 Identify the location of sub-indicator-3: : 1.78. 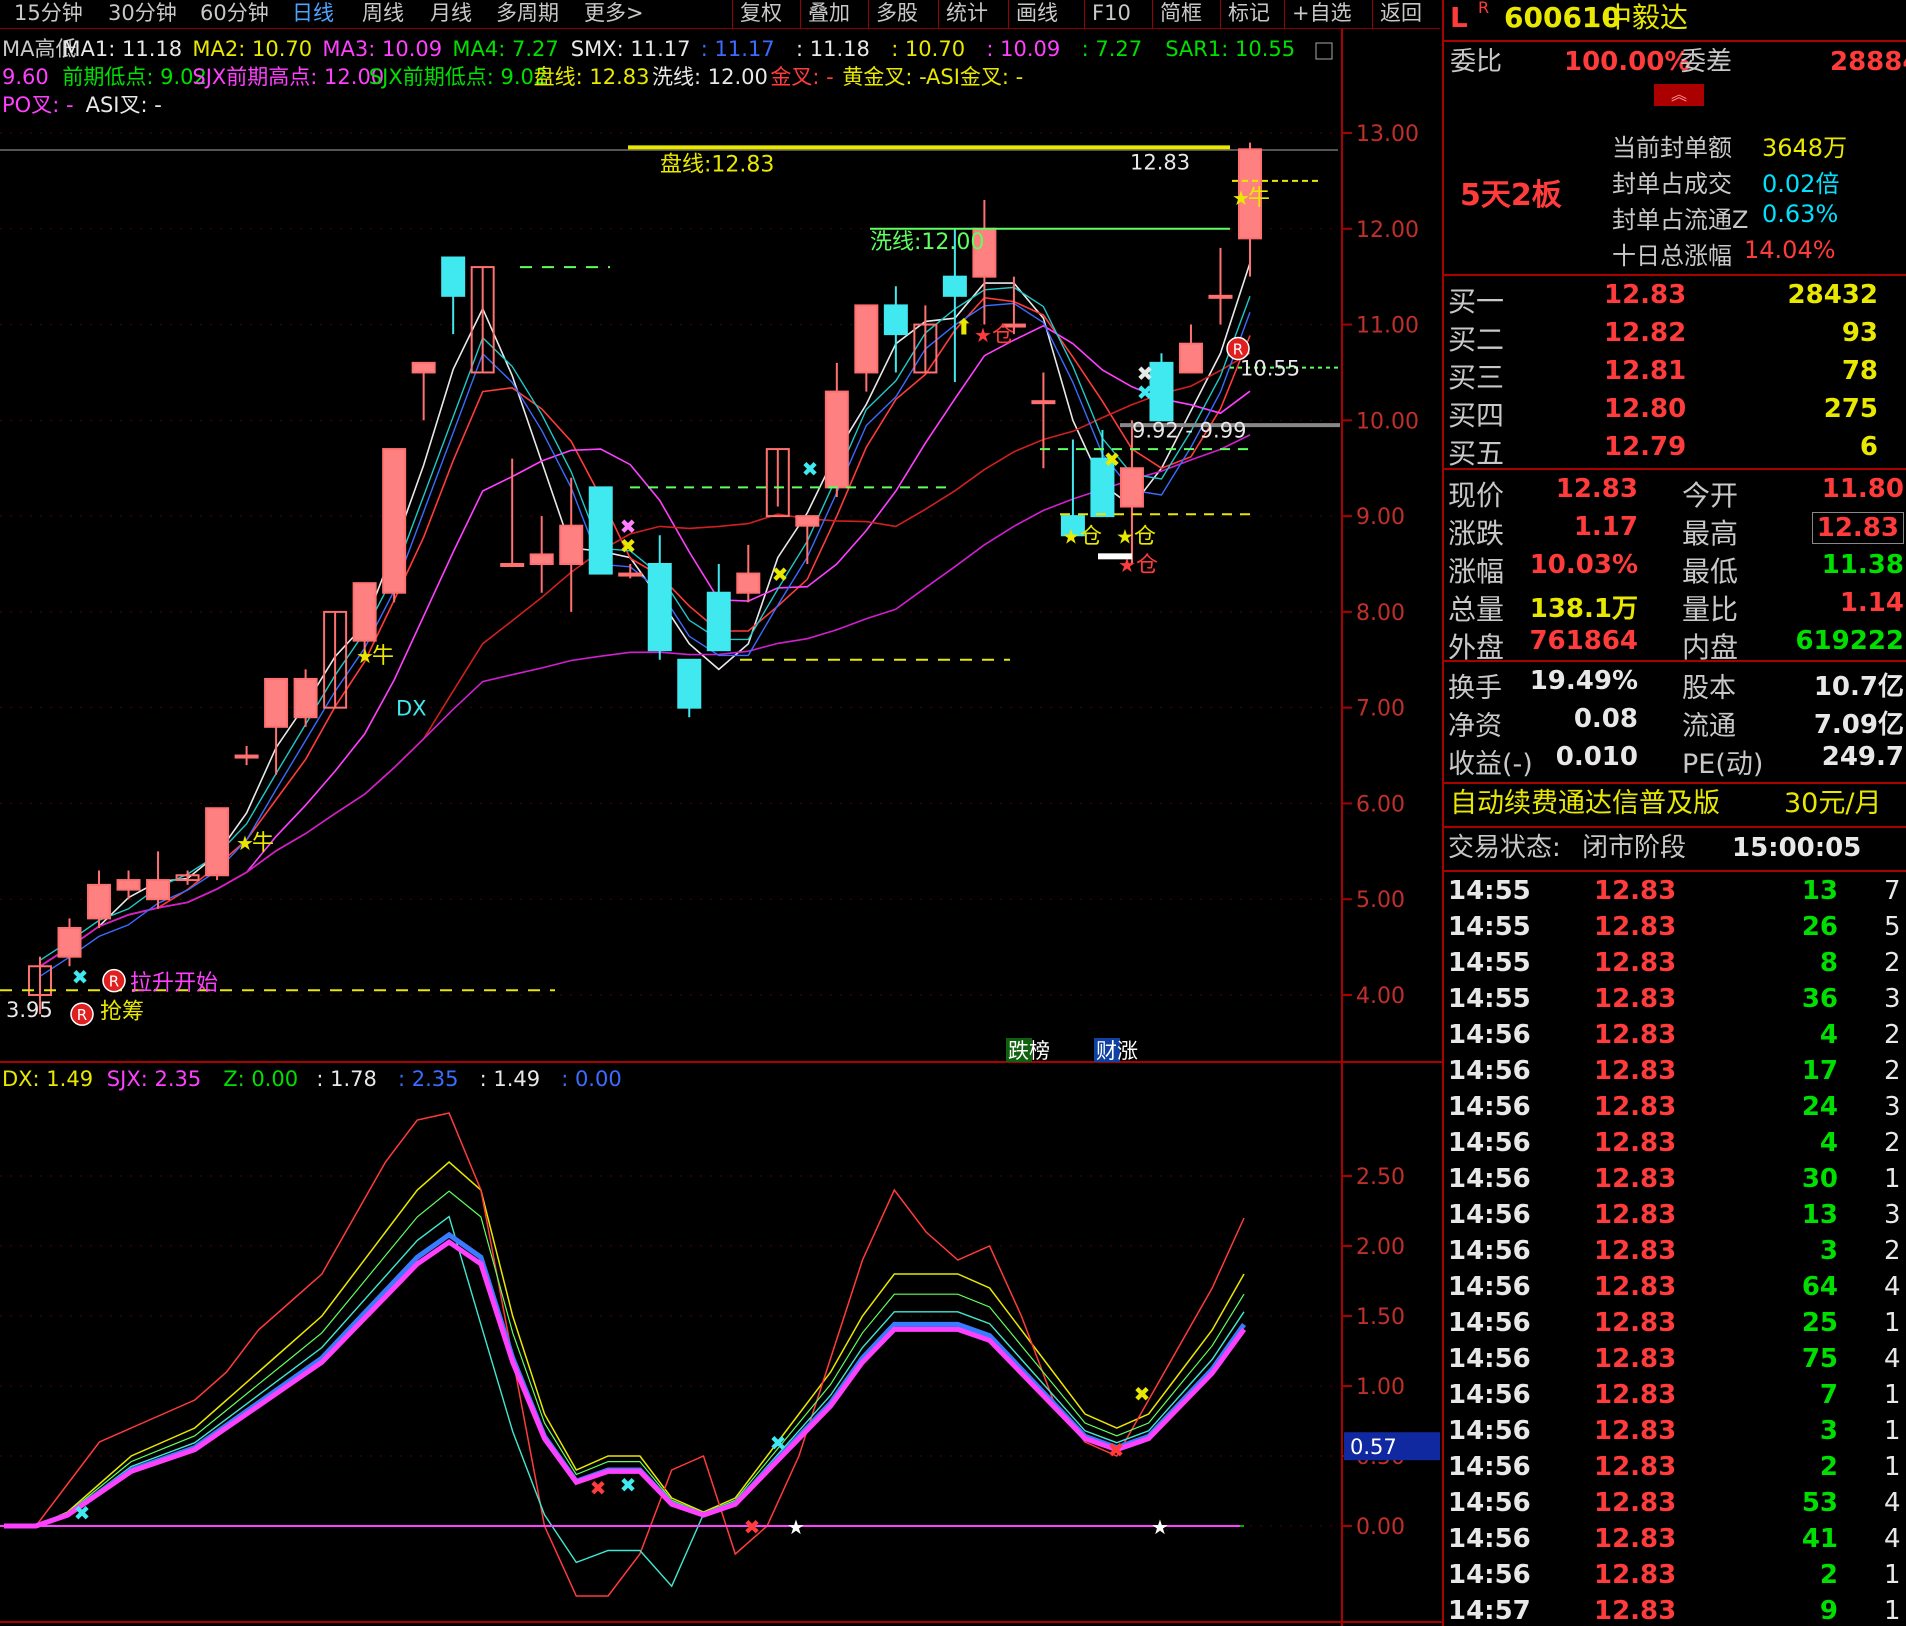
(346, 1079).